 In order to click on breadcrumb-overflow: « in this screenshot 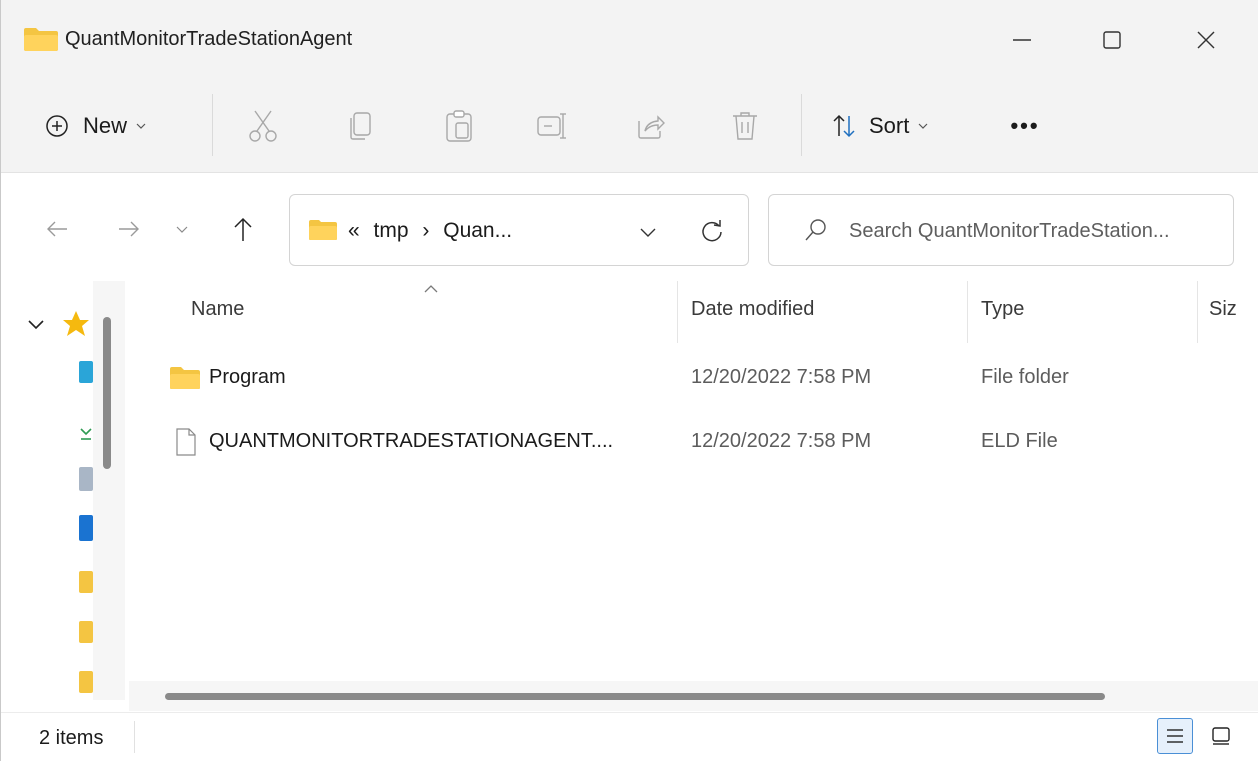, I will do `click(354, 230)`.